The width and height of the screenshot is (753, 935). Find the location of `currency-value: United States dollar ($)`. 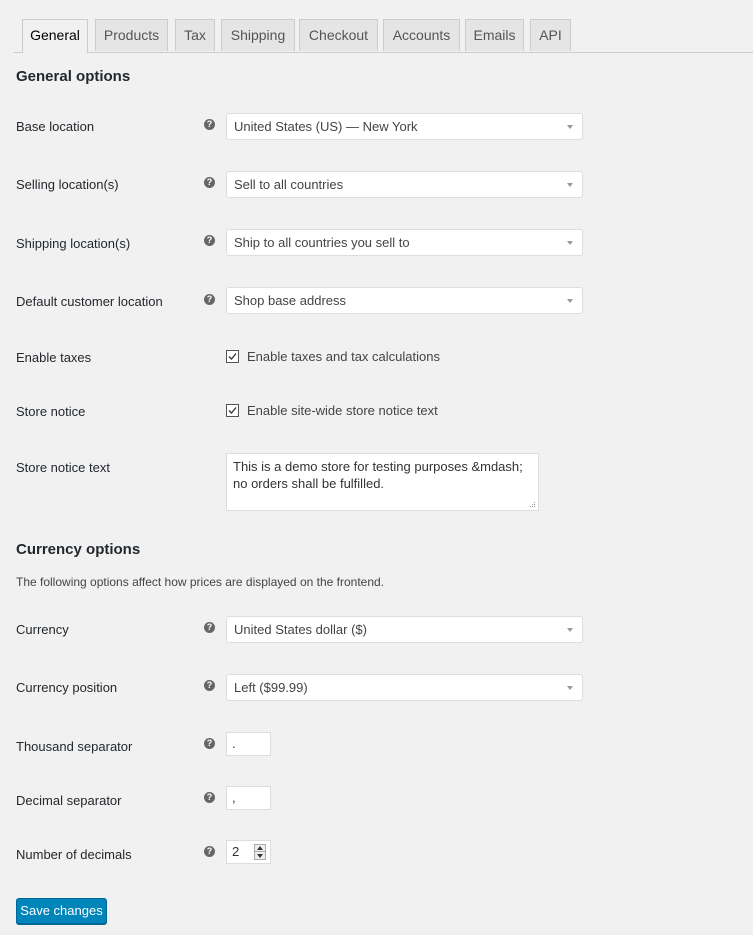

currency-value: United States dollar ($) is located at coordinates (300, 629).